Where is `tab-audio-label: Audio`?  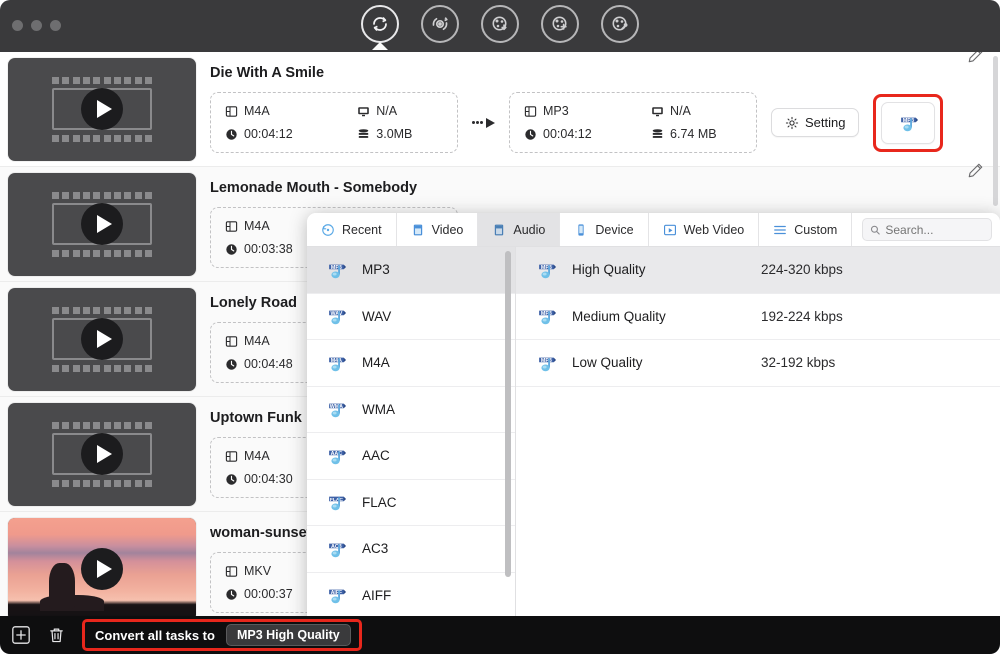 tab-audio-label: Audio is located at coordinates (529, 229).